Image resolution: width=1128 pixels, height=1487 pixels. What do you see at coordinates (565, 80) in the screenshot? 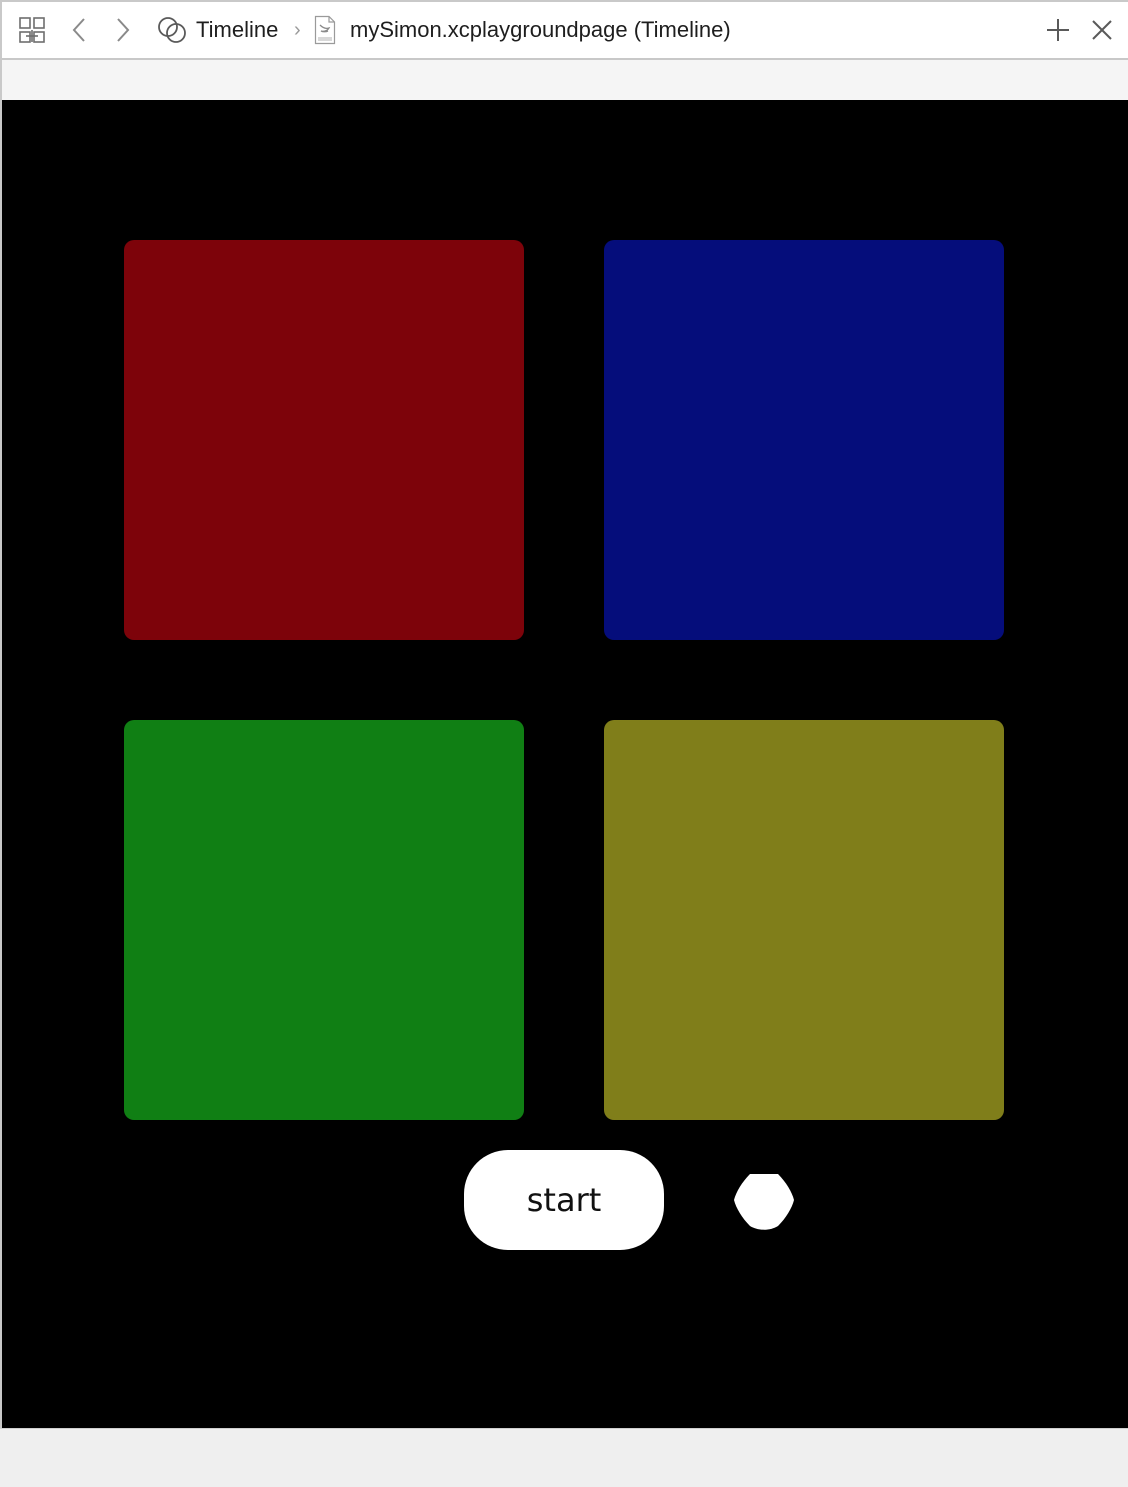
I see `live-view-header-strip` at bounding box center [565, 80].